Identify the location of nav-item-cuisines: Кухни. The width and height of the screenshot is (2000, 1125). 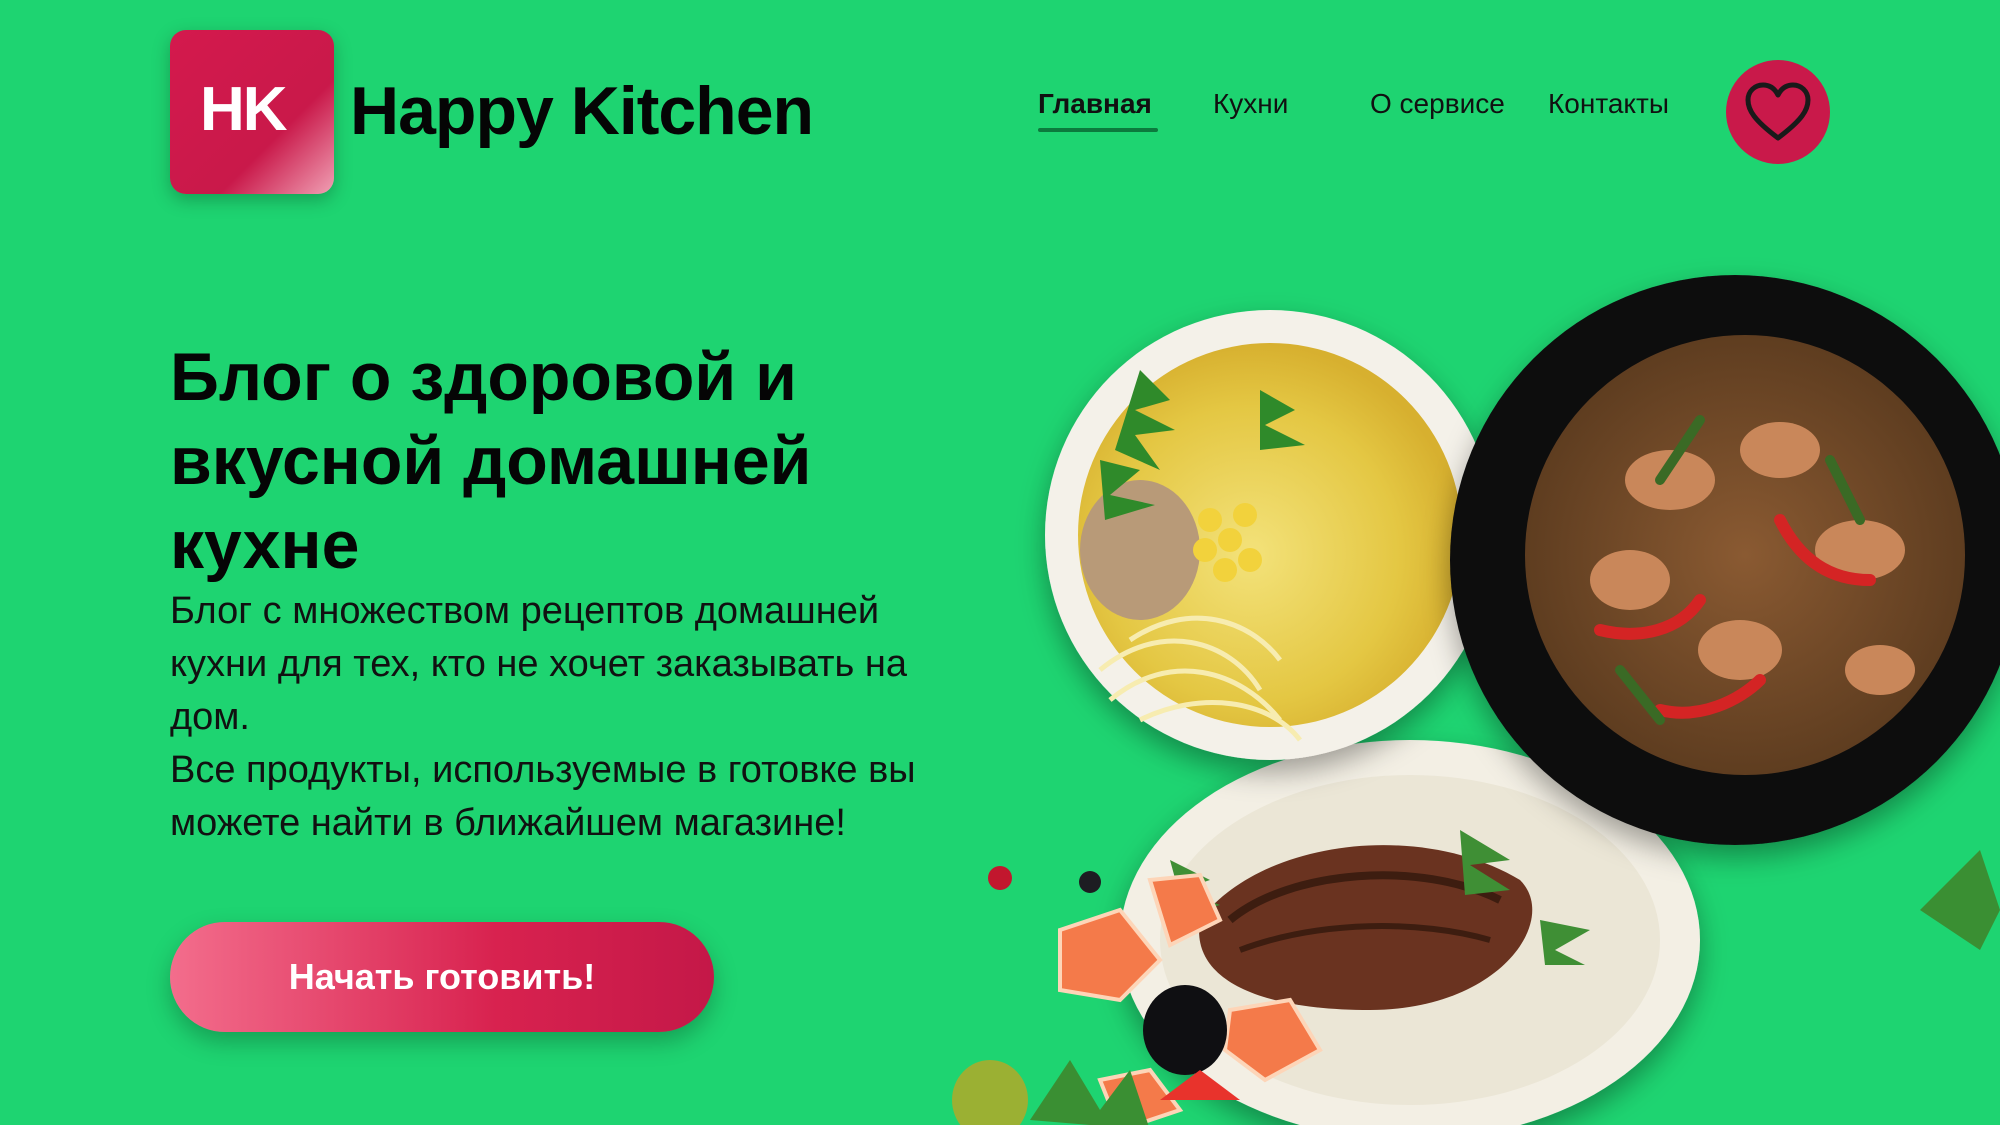
(1250, 104).